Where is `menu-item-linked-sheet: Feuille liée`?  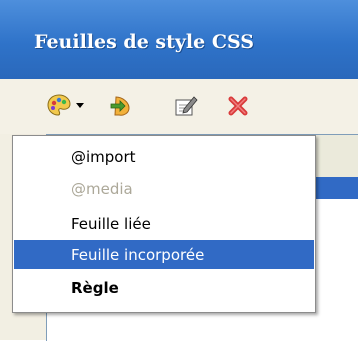 menu-item-linked-sheet: Feuille liée is located at coordinates (164, 223).